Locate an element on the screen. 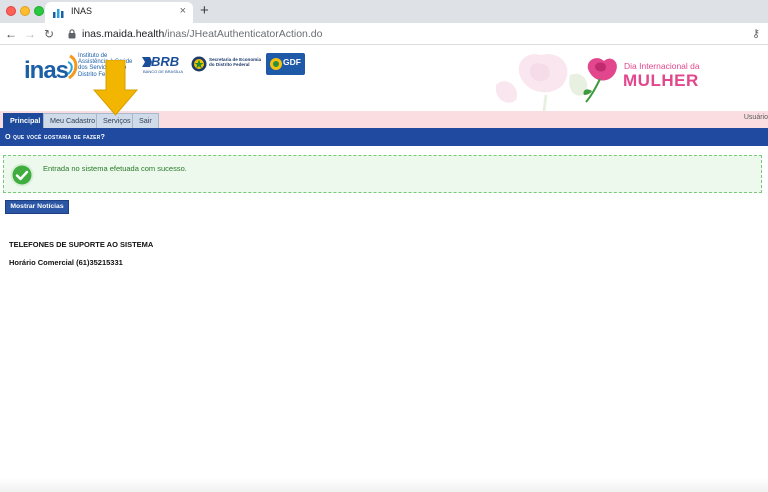  gdf-logo-word: GDF is located at coordinates (292, 62).